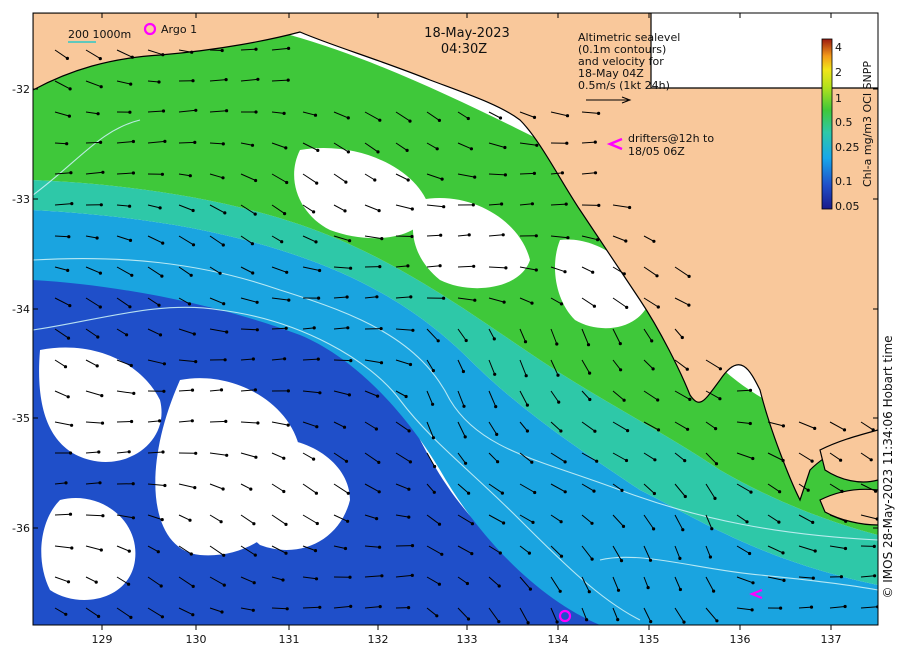 Image resolution: width=900 pixels, height=660 pixels. Describe the element at coordinates (21, 199) in the screenshot. I see `y-tick-label: -33` at that location.